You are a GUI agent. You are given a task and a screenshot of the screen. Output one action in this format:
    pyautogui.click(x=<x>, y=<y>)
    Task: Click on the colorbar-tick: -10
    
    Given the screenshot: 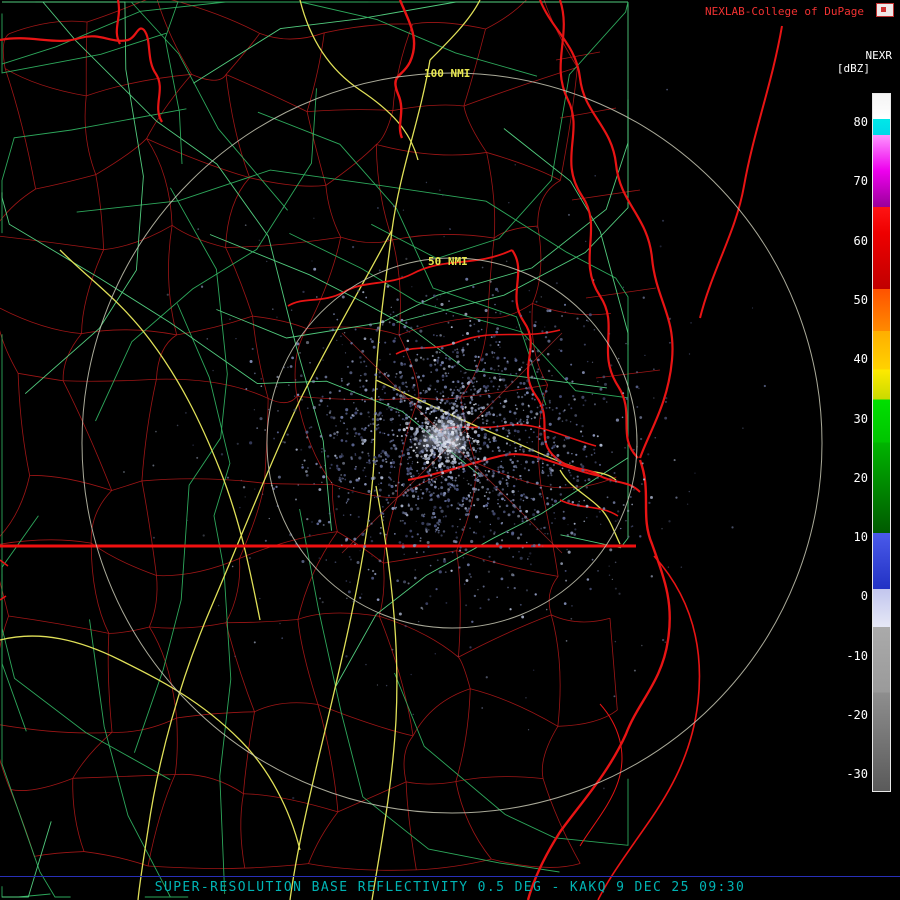 What is the action you would take?
    pyautogui.click(x=857, y=655)
    